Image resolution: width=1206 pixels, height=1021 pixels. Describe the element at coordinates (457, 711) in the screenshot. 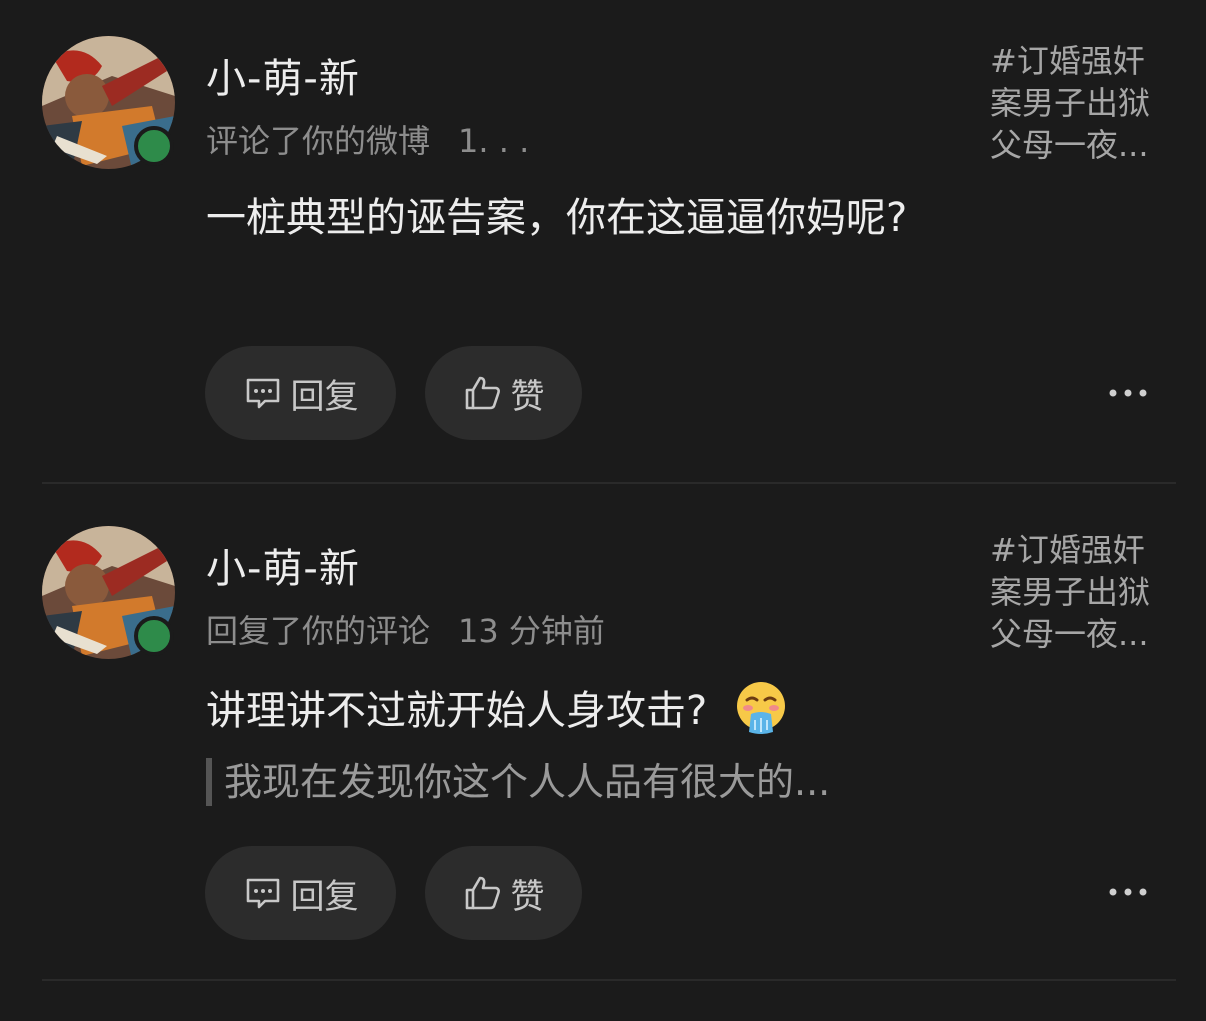

I see `comment-text: 讲理讲不过就开始人身攻击?` at that location.